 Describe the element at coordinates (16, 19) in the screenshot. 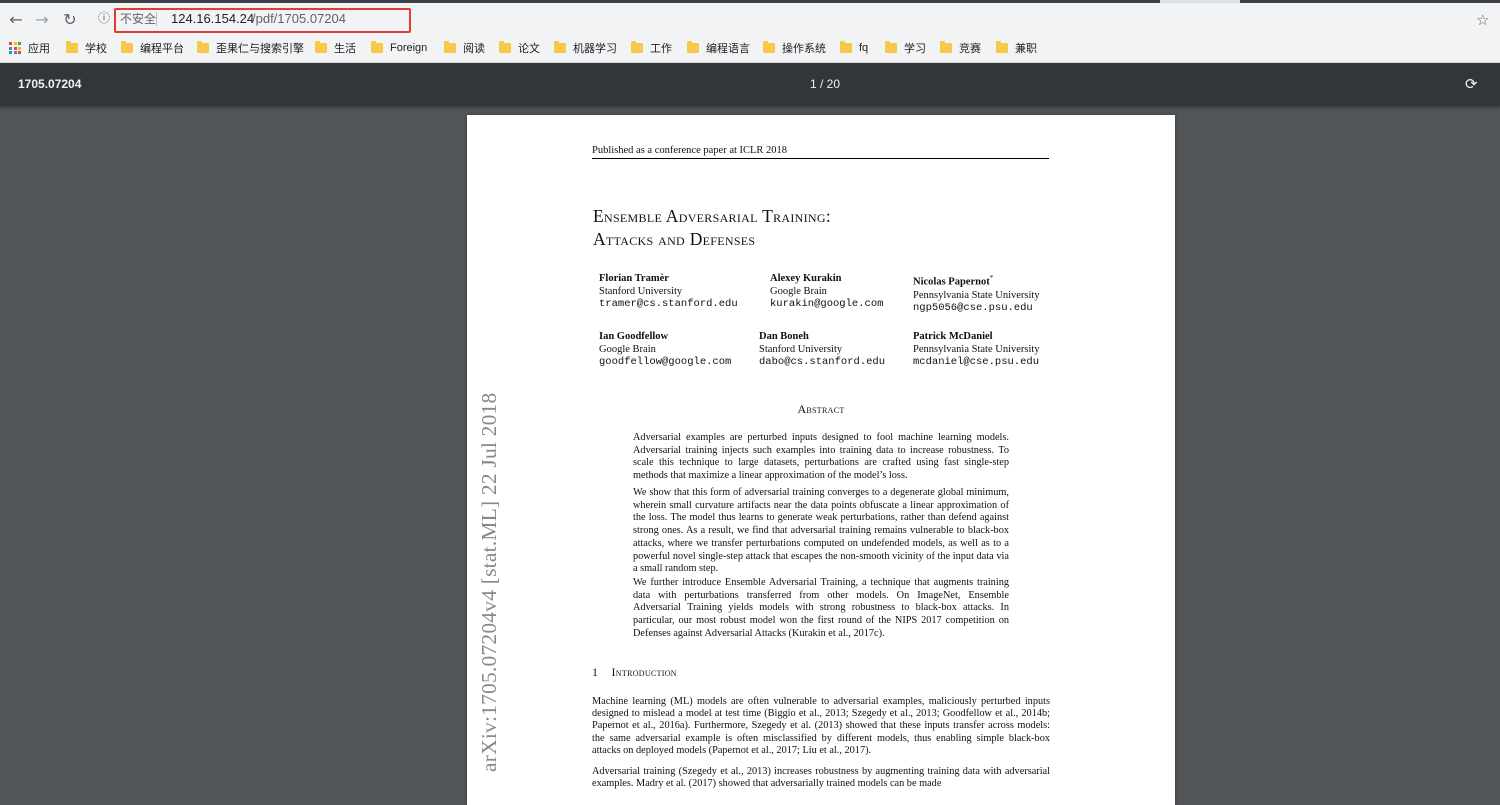

I see `back-icon: ←` at that location.